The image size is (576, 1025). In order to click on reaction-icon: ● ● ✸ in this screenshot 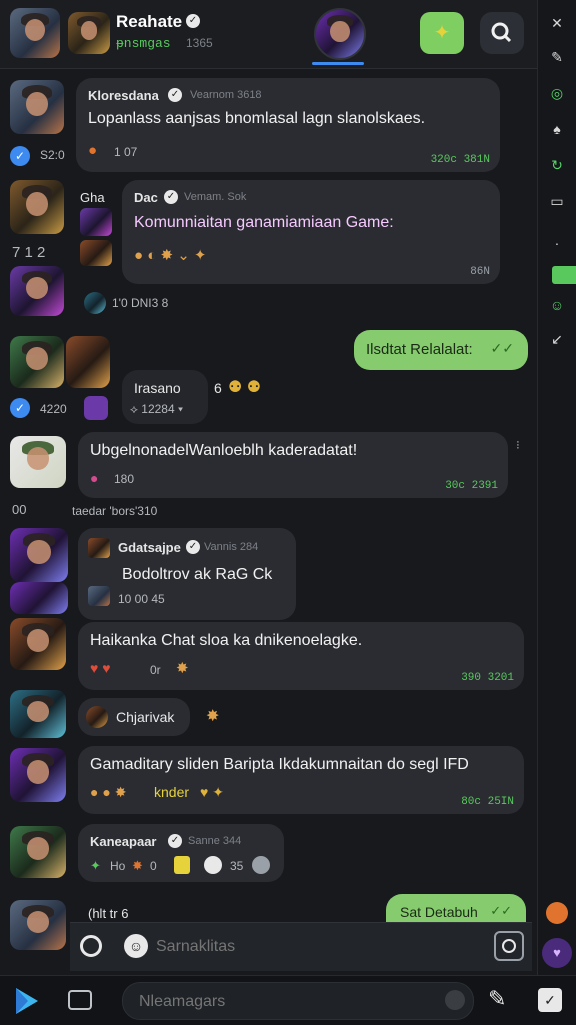, I will do `click(108, 792)`.